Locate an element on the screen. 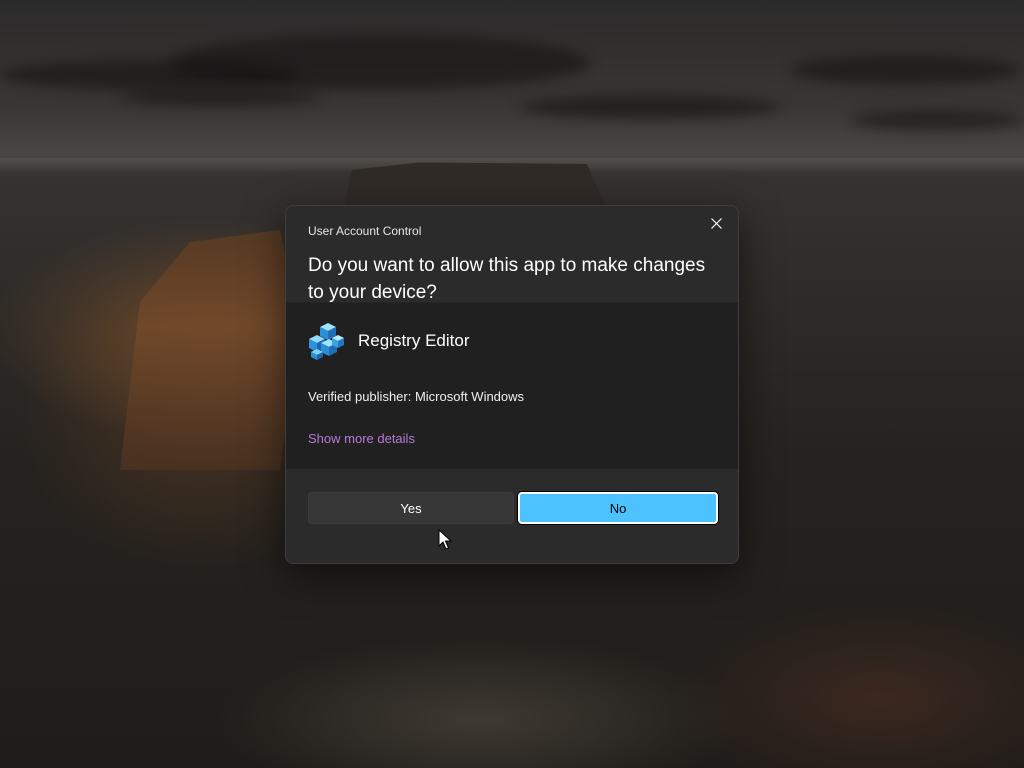  app-name: Registry Editor is located at coordinates (414, 340).